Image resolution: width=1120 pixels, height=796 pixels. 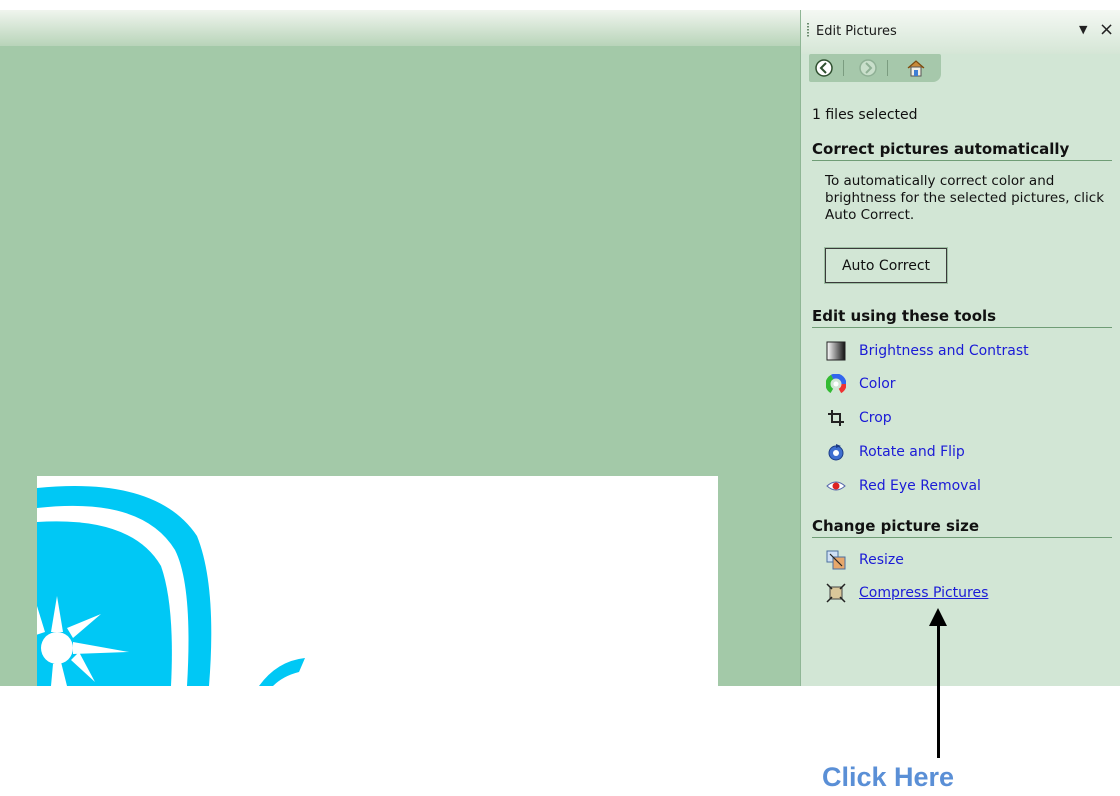 I want to click on tool-label: Compress Pictures, so click(x=924, y=593).